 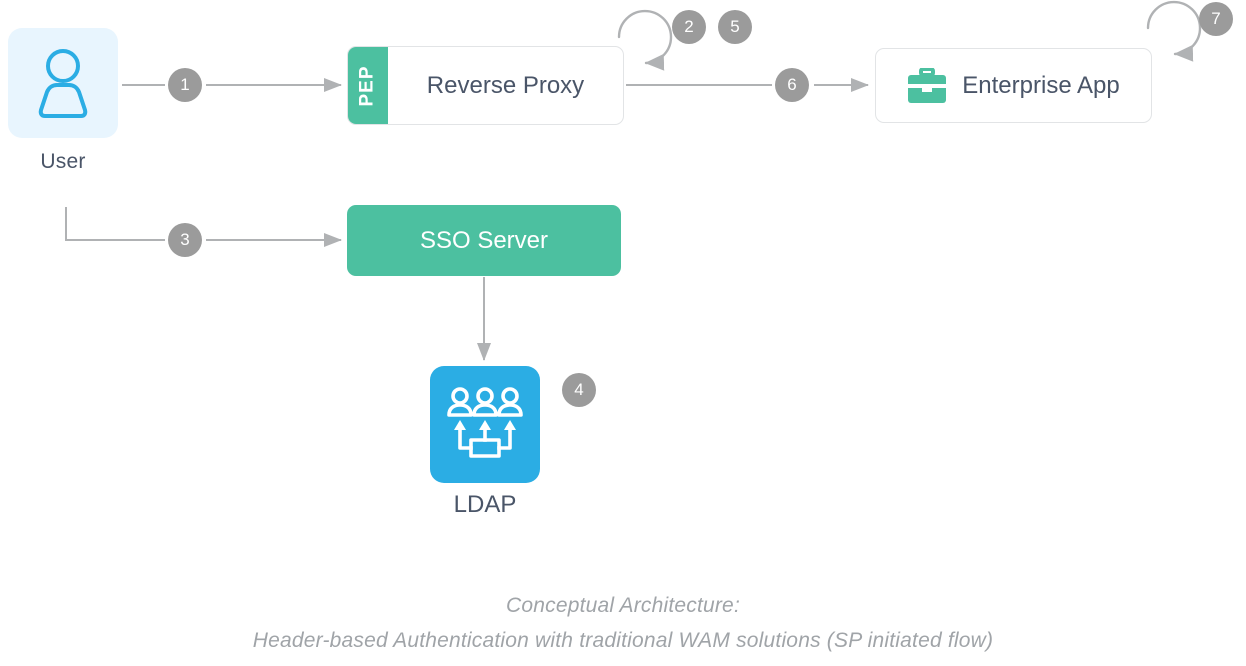 What do you see at coordinates (579, 390) in the screenshot?
I see `step-badge-4: 4` at bounding box center [579, 390].